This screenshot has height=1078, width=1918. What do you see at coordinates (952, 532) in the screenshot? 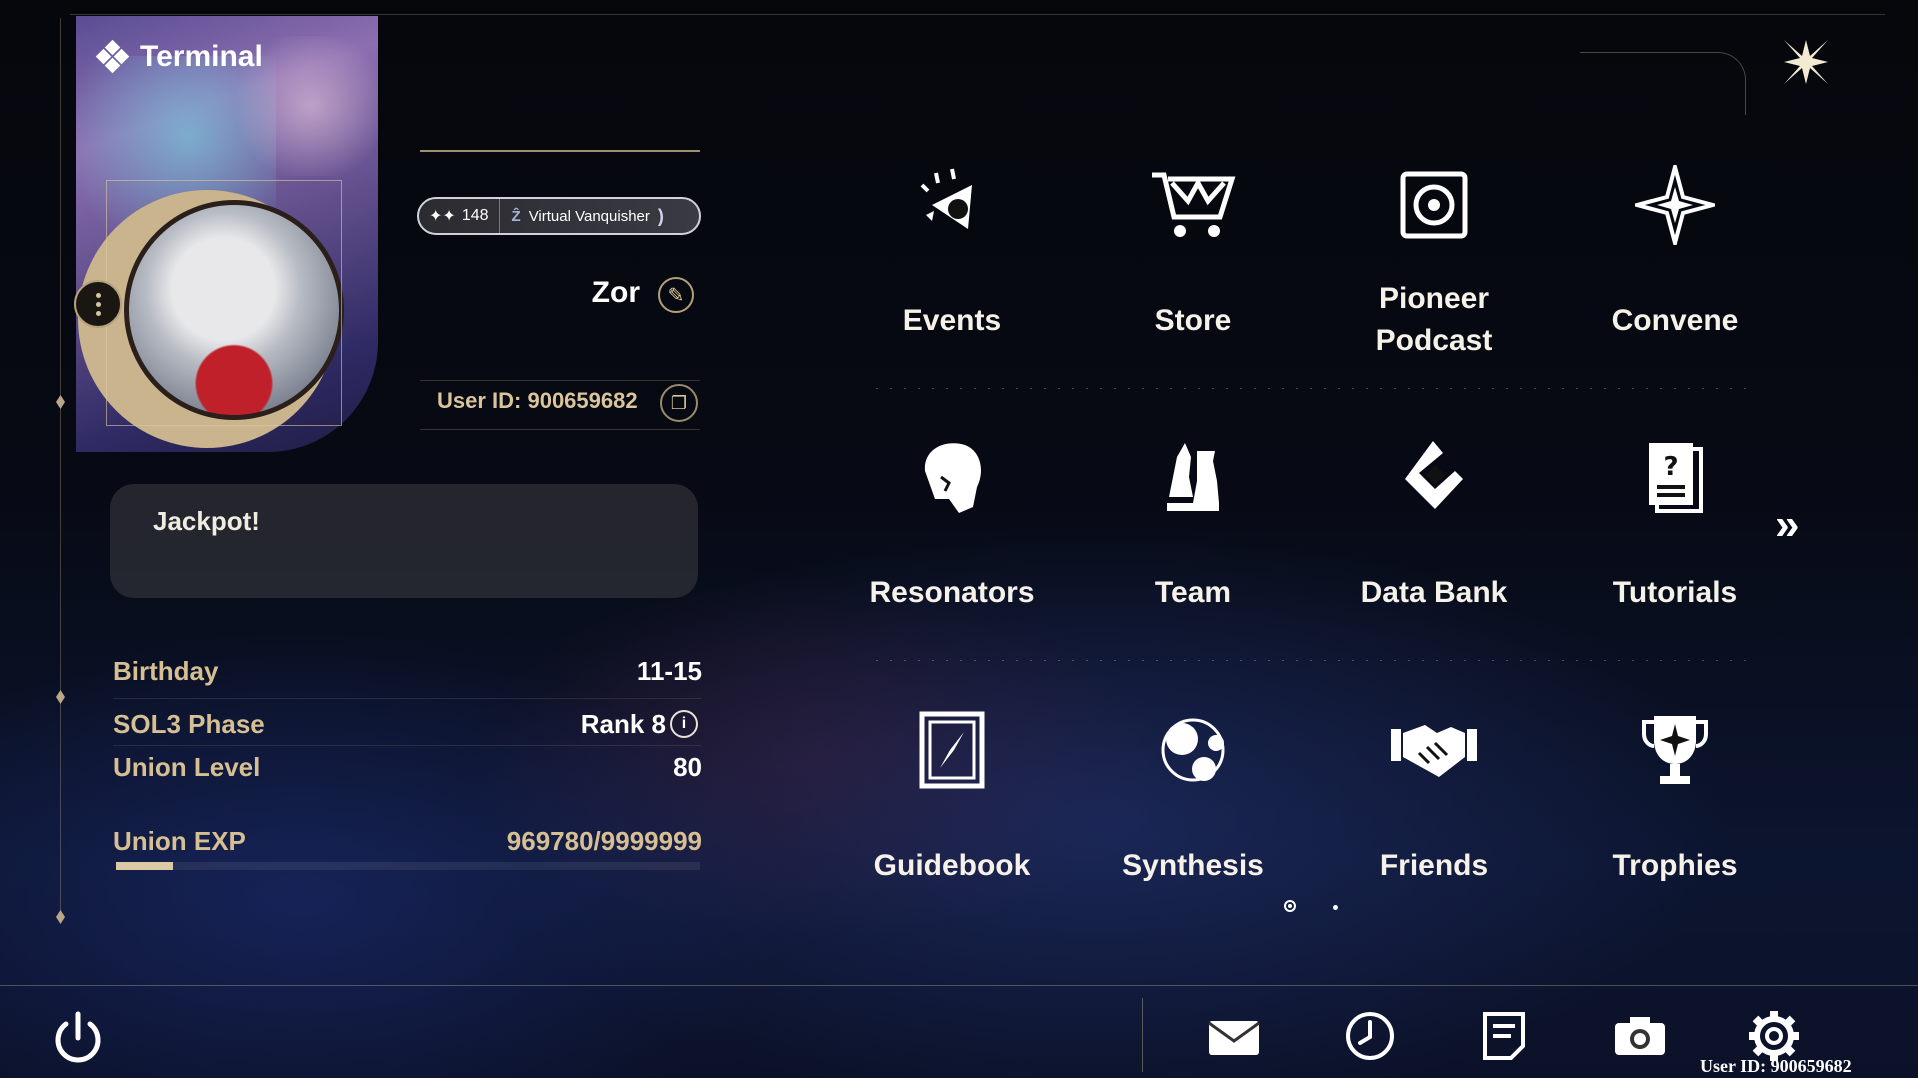
I see `menu-item-resonators: Resonators` at bounding box center [952, 532].